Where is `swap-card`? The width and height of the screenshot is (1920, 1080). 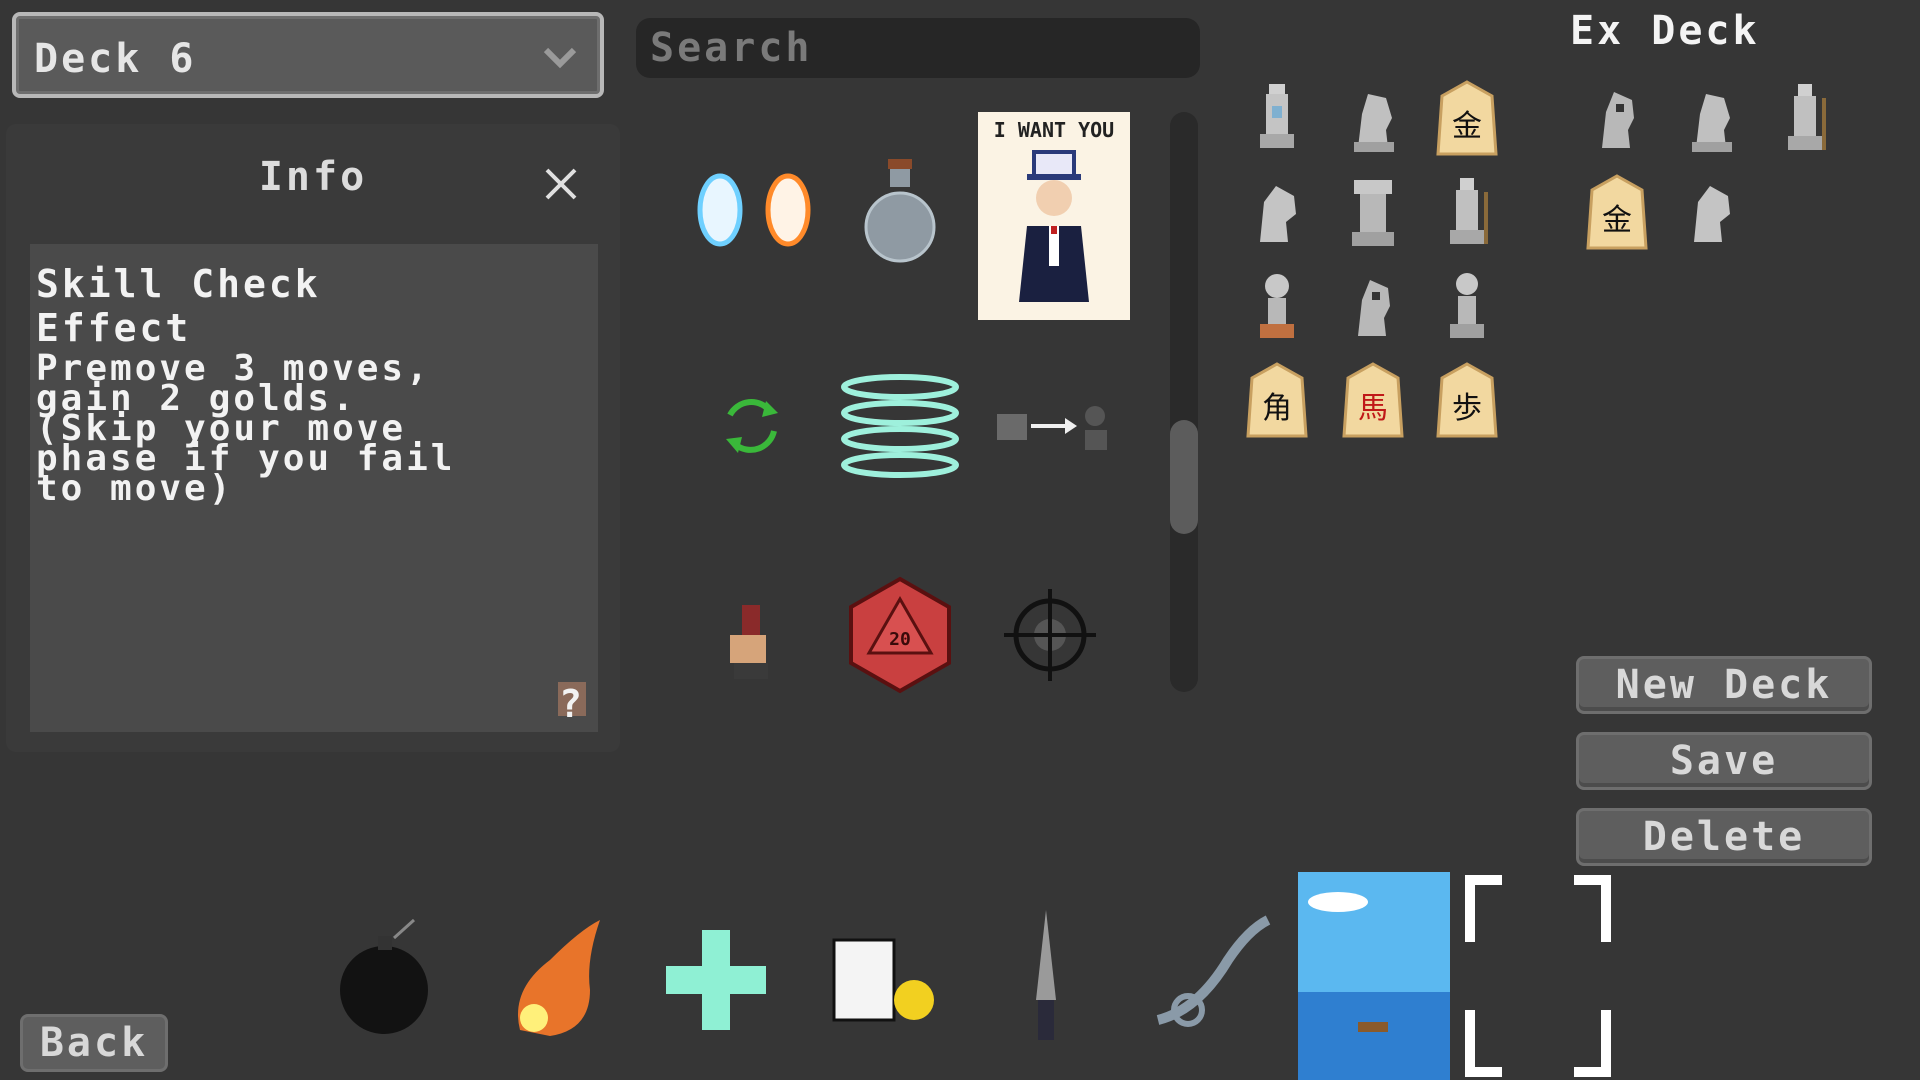 swap-card is located at coordinates (1050, 425).